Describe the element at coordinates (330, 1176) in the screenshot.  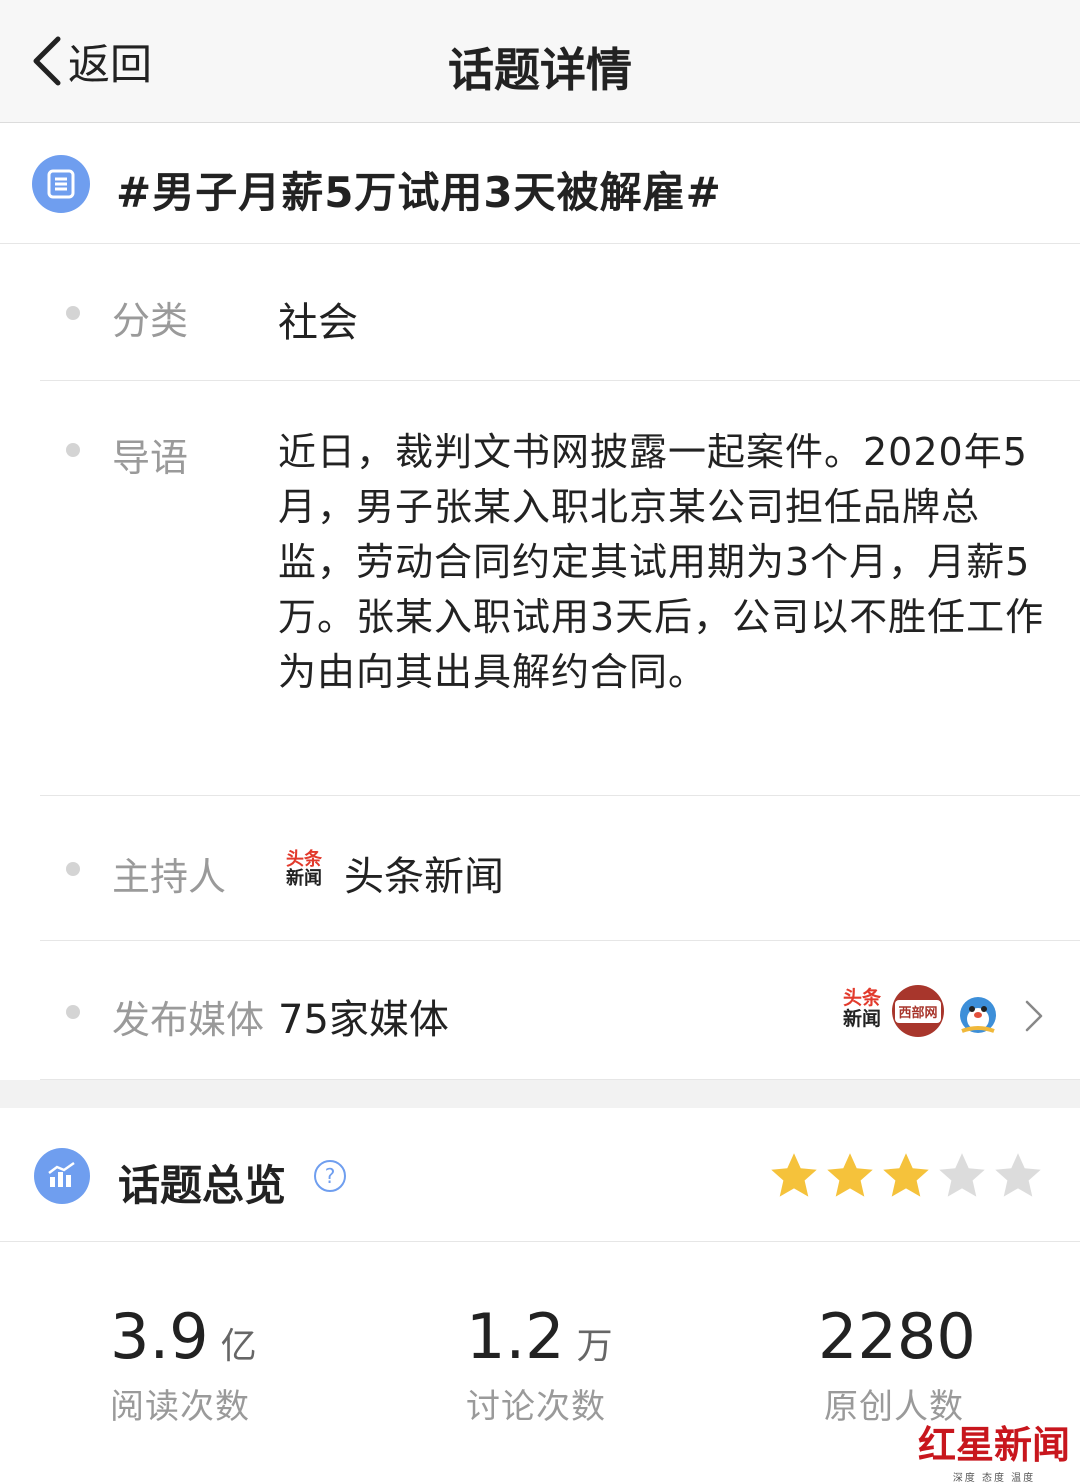
I see `question-icon: ?` at that location.